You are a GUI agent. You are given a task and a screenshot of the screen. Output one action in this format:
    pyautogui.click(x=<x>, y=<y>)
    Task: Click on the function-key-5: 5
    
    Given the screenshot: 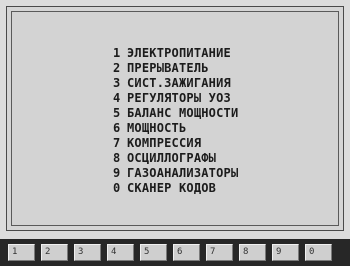 What is the action you would take?
    pyautogui.click(x=153, y=252)
    